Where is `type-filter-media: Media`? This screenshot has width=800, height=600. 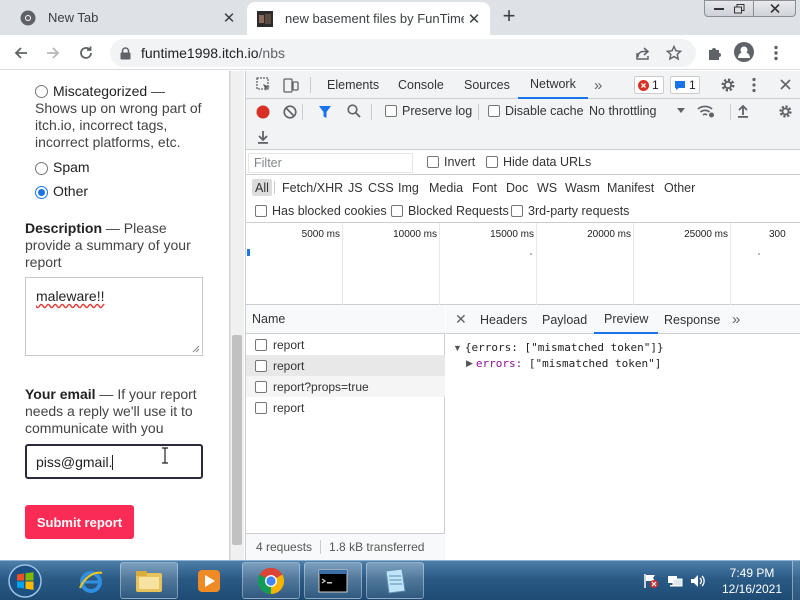 type-filter-media: Media is located at coordinates (446, 187).